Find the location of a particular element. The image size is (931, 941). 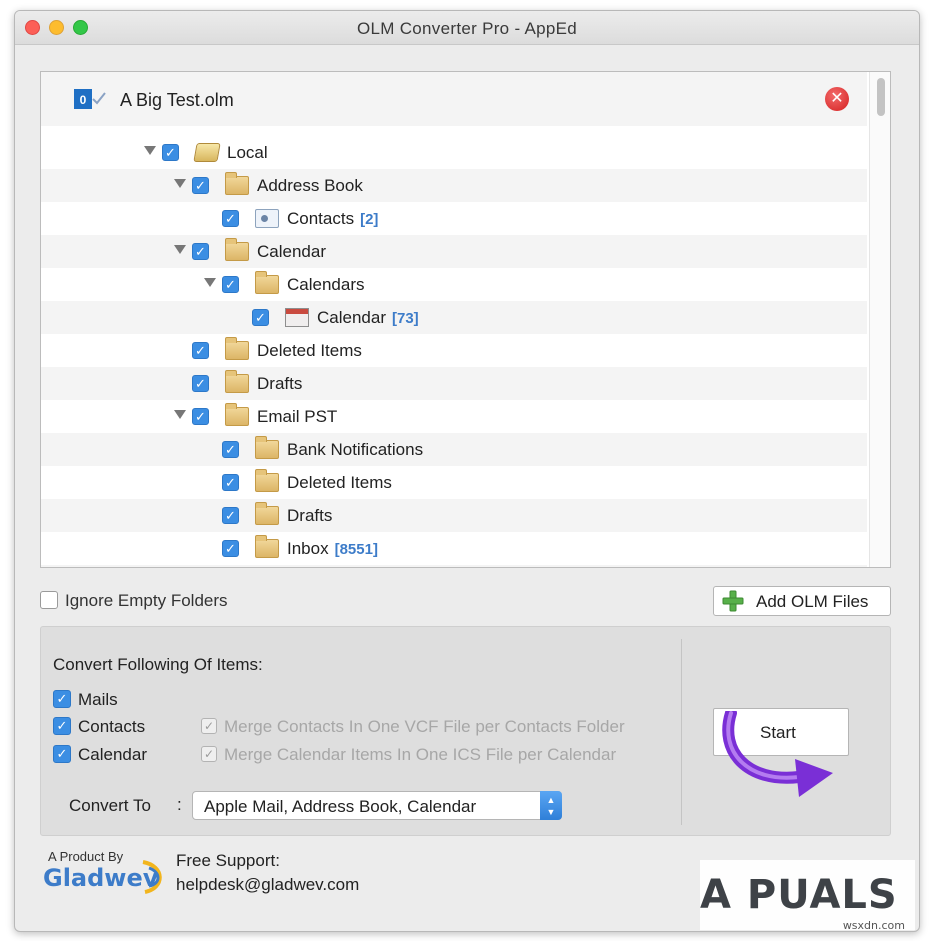

tree-row-label: Calendar [73] is located at coordinates (368, 317).